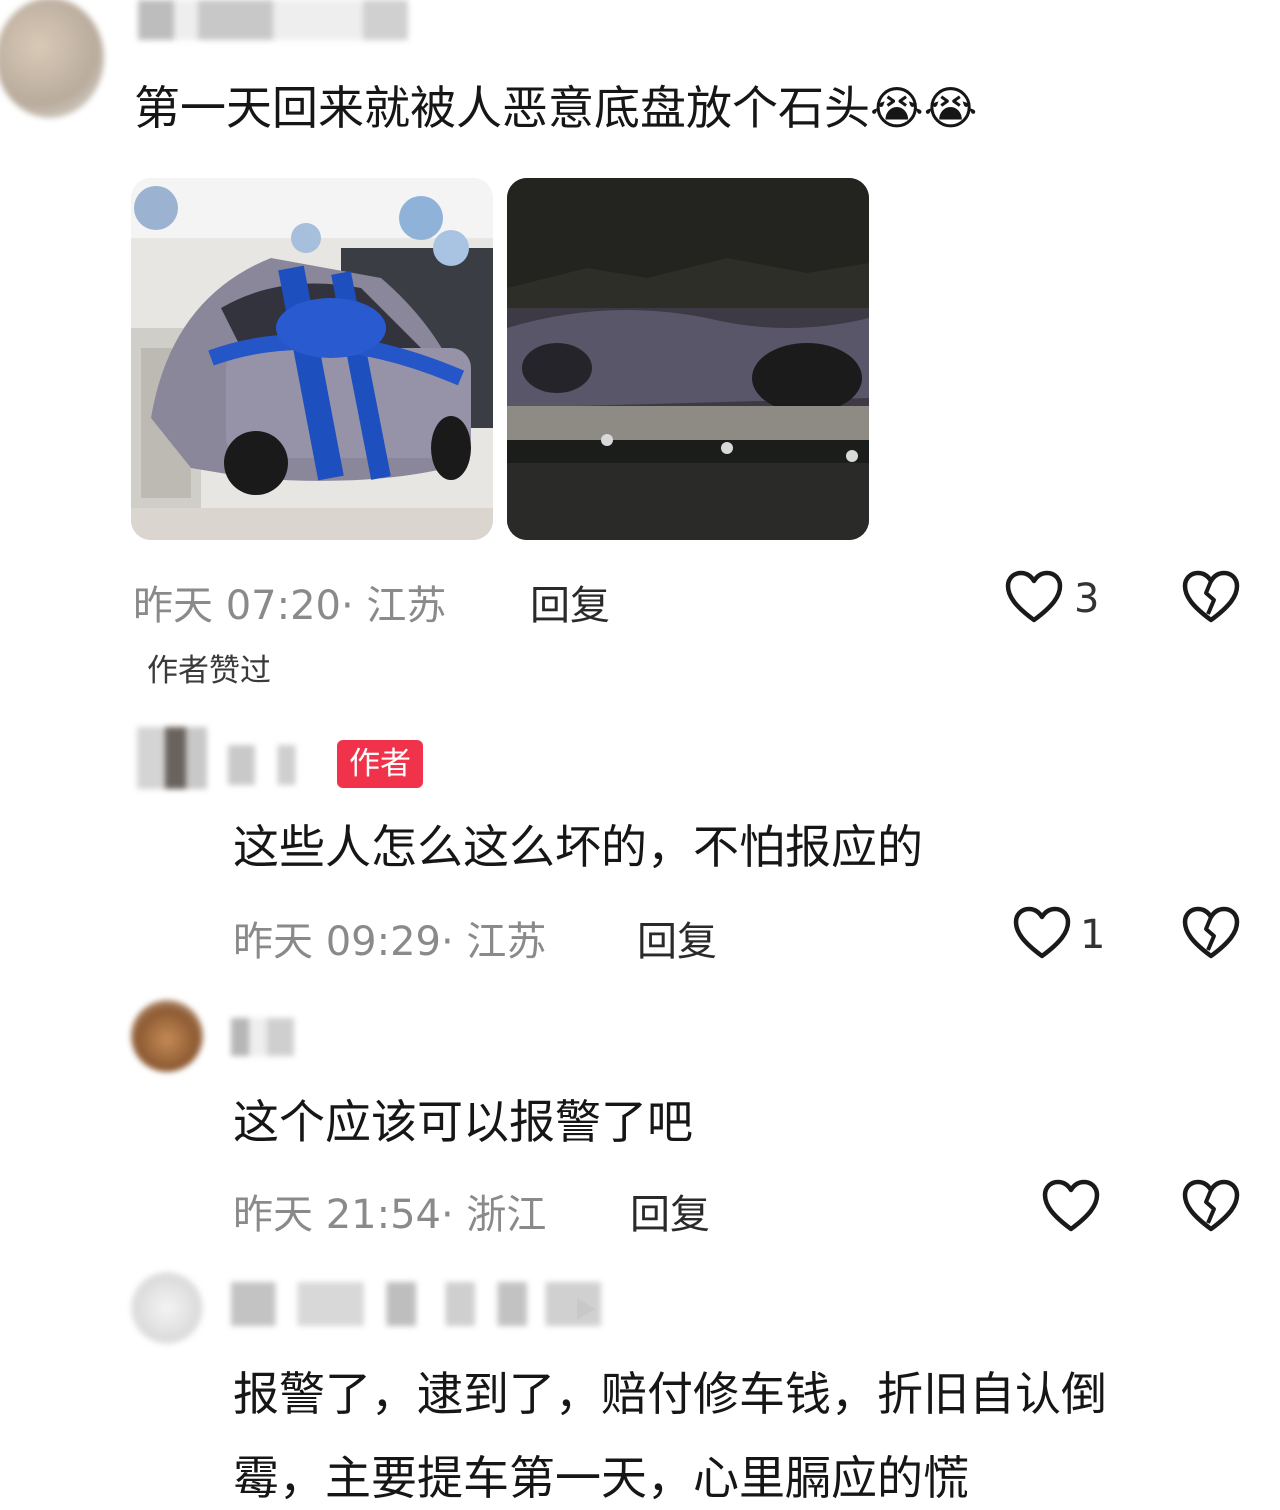 This screenshot has height=1510, width=1280. I want to click on author-liked-label: 作者赞过, so click(209, 671).